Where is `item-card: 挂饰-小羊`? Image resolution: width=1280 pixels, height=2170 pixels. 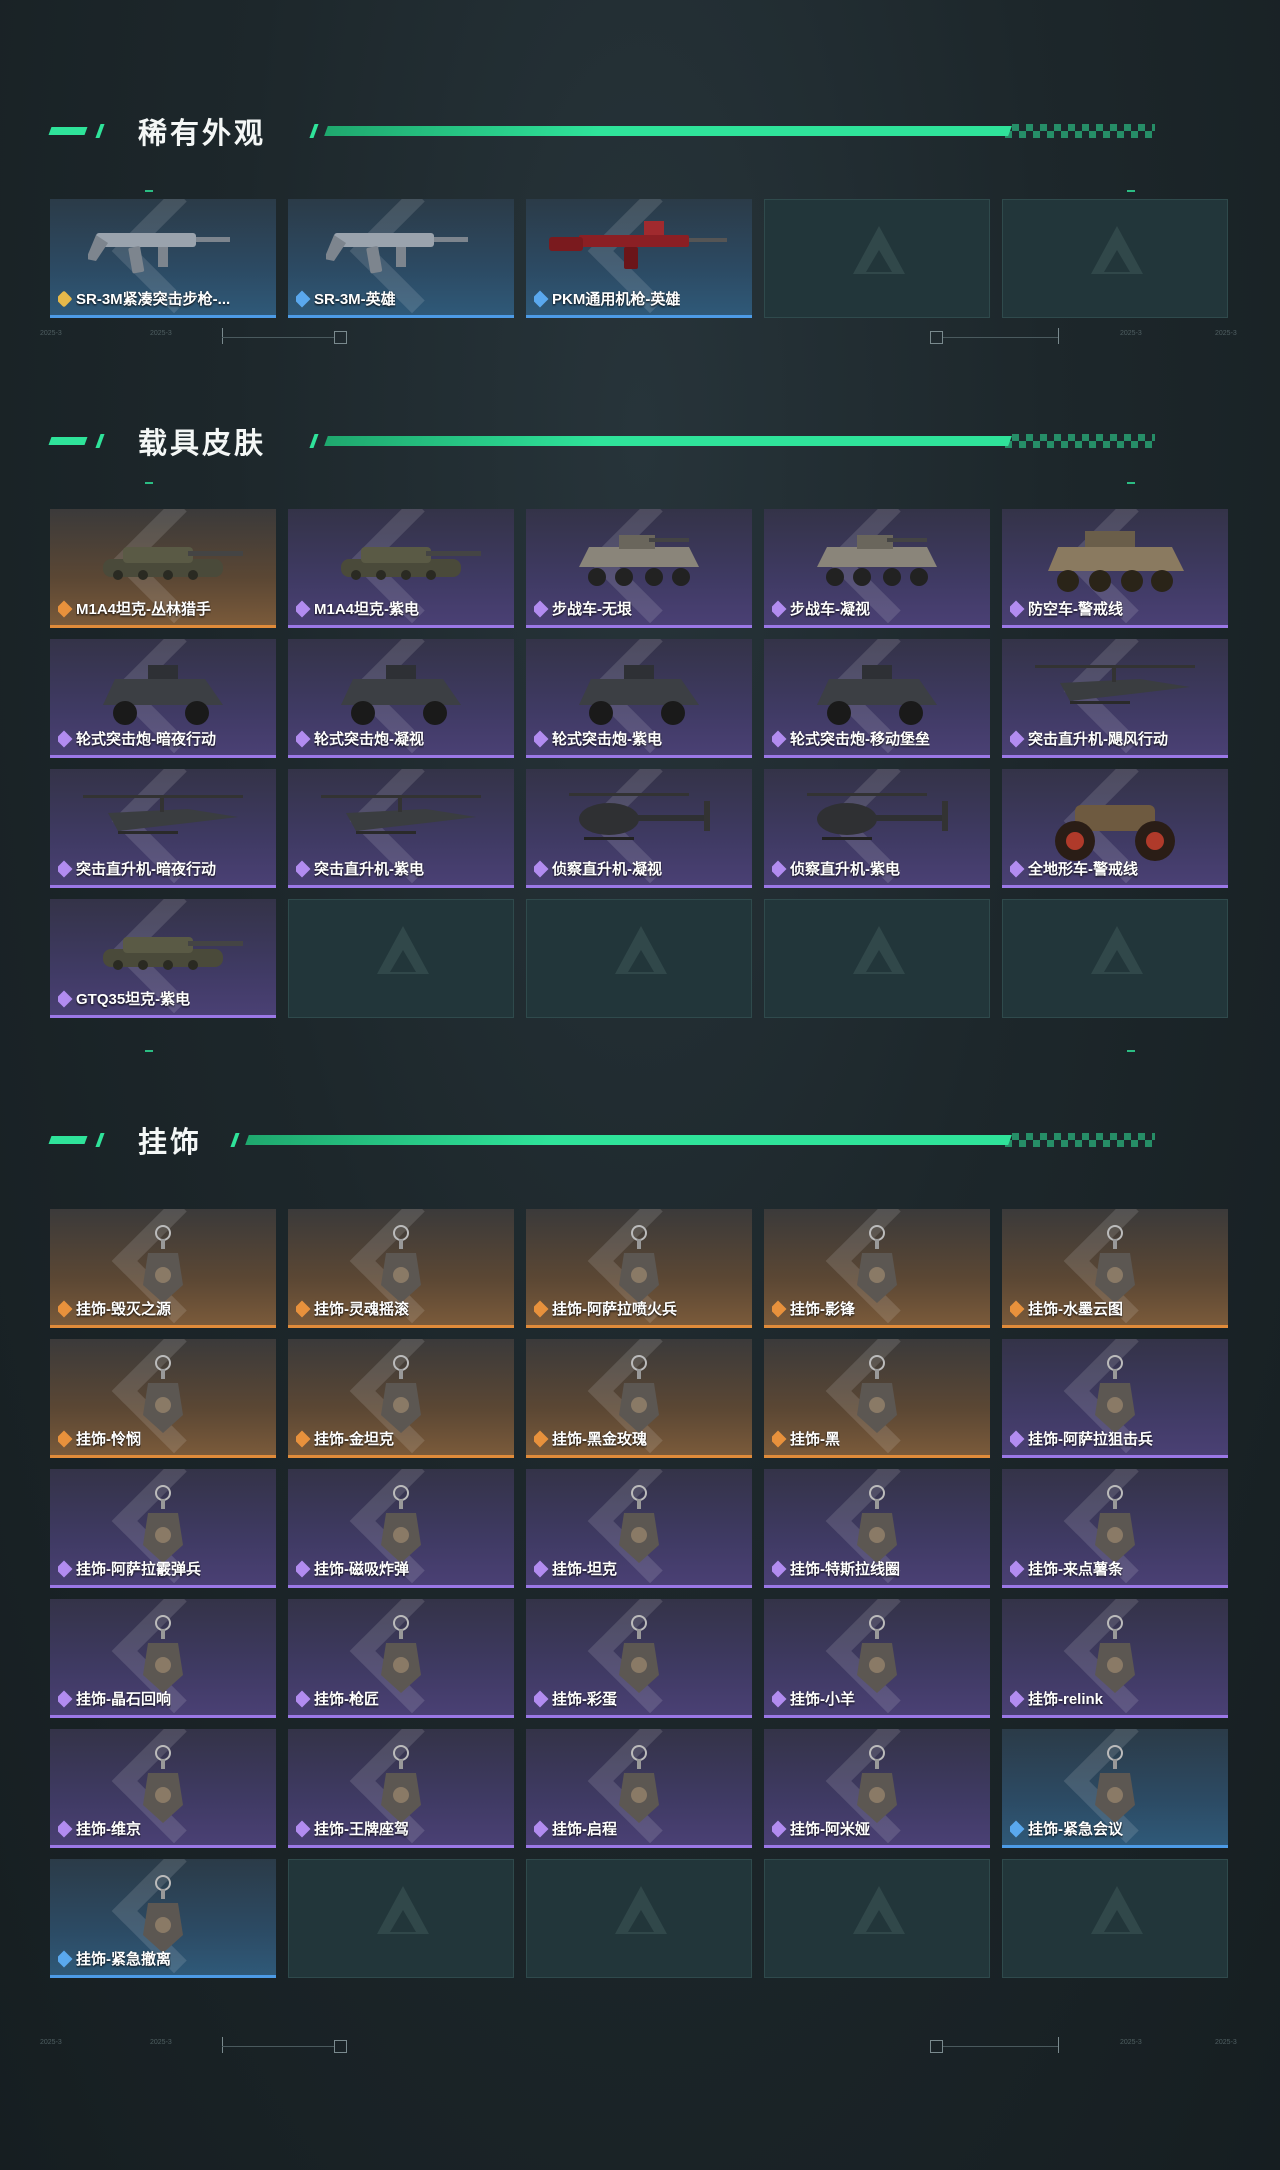
item-card: 挂饰-小羊 is located at coordinates (877, 1658).